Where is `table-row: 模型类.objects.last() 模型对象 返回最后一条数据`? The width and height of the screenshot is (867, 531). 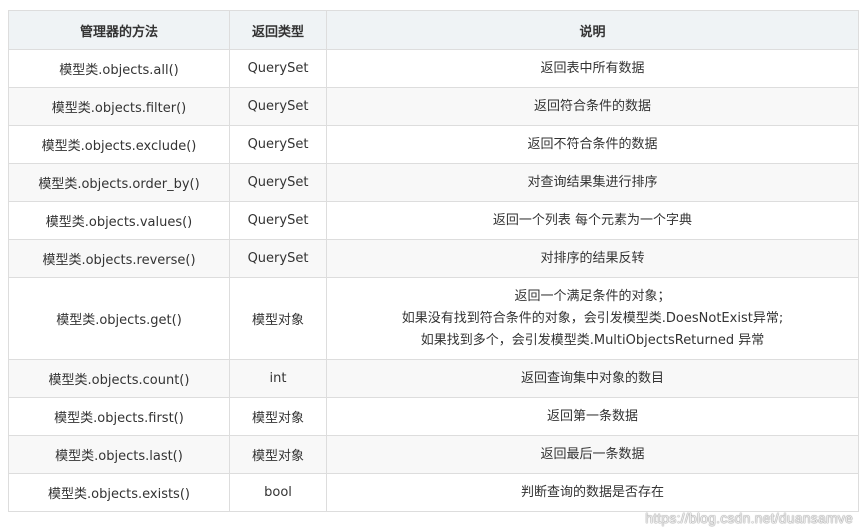
table-row: 模型类.objects.last() 模型对象 返回最后一条数据 is located at coordinates (433, 454).